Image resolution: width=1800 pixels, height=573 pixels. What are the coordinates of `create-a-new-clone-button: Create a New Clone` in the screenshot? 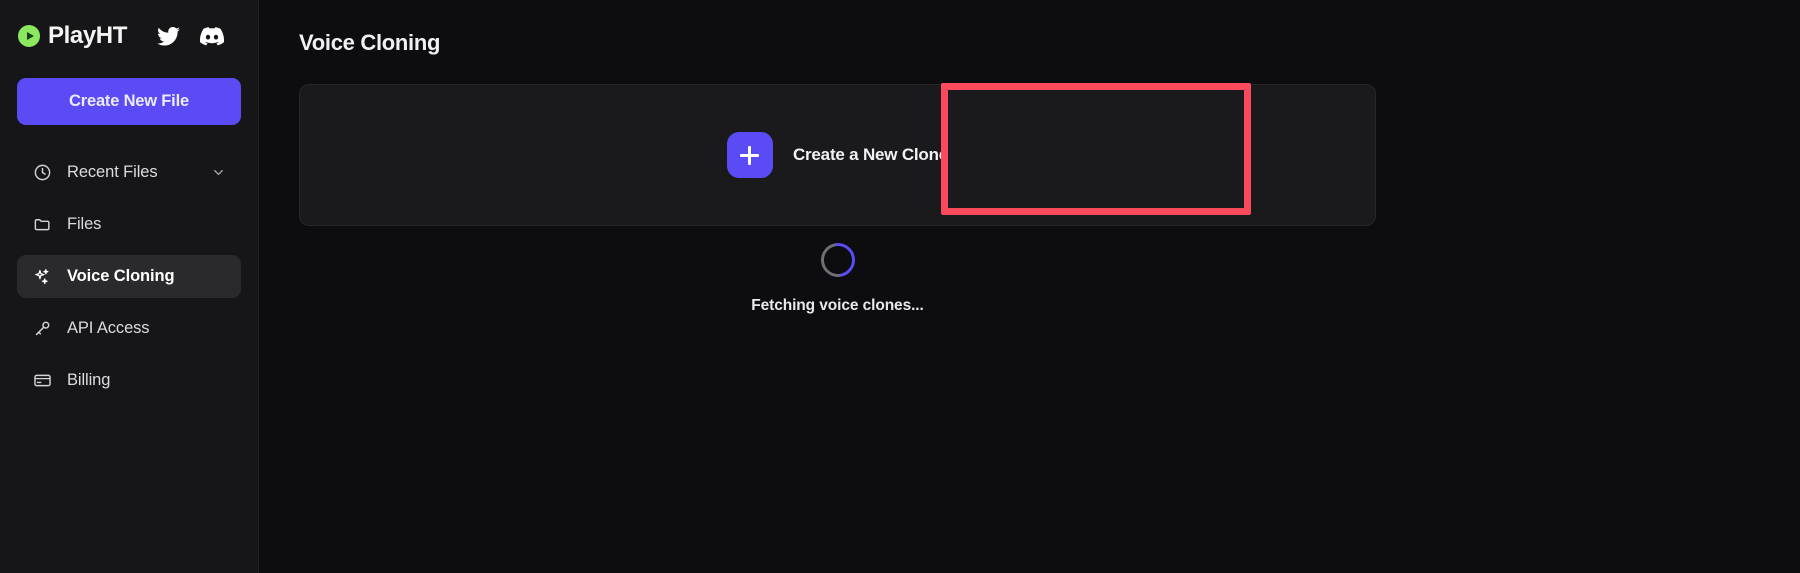 It's located at (837, 155).